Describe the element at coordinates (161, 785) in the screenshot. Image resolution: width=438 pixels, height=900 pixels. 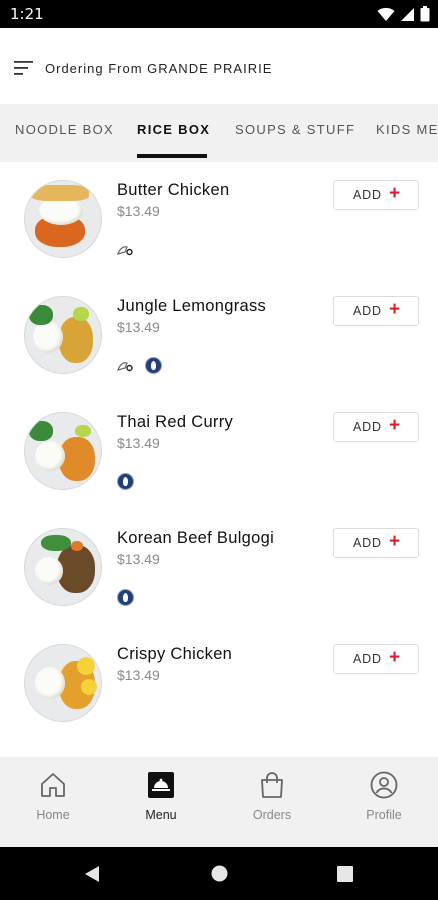
I see `menu-icon` at that location.